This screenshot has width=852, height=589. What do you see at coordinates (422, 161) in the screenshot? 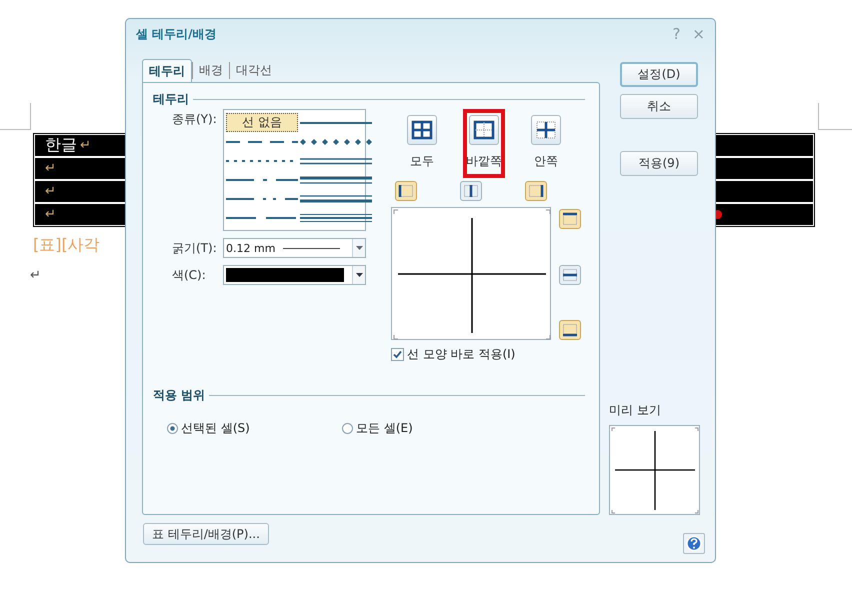
I see `preset-label: 모두` at bounding box center [422, 161].